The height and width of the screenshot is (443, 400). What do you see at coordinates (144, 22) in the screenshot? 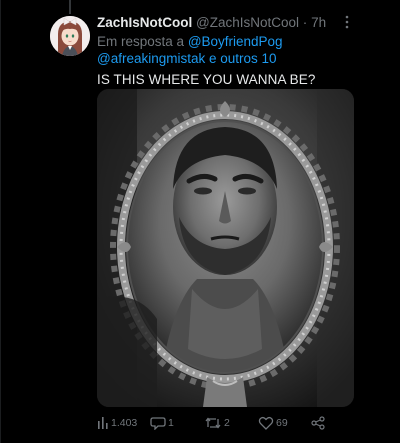
I see `display-name: ZachIsNotCool` at bounding box center [144, 22].